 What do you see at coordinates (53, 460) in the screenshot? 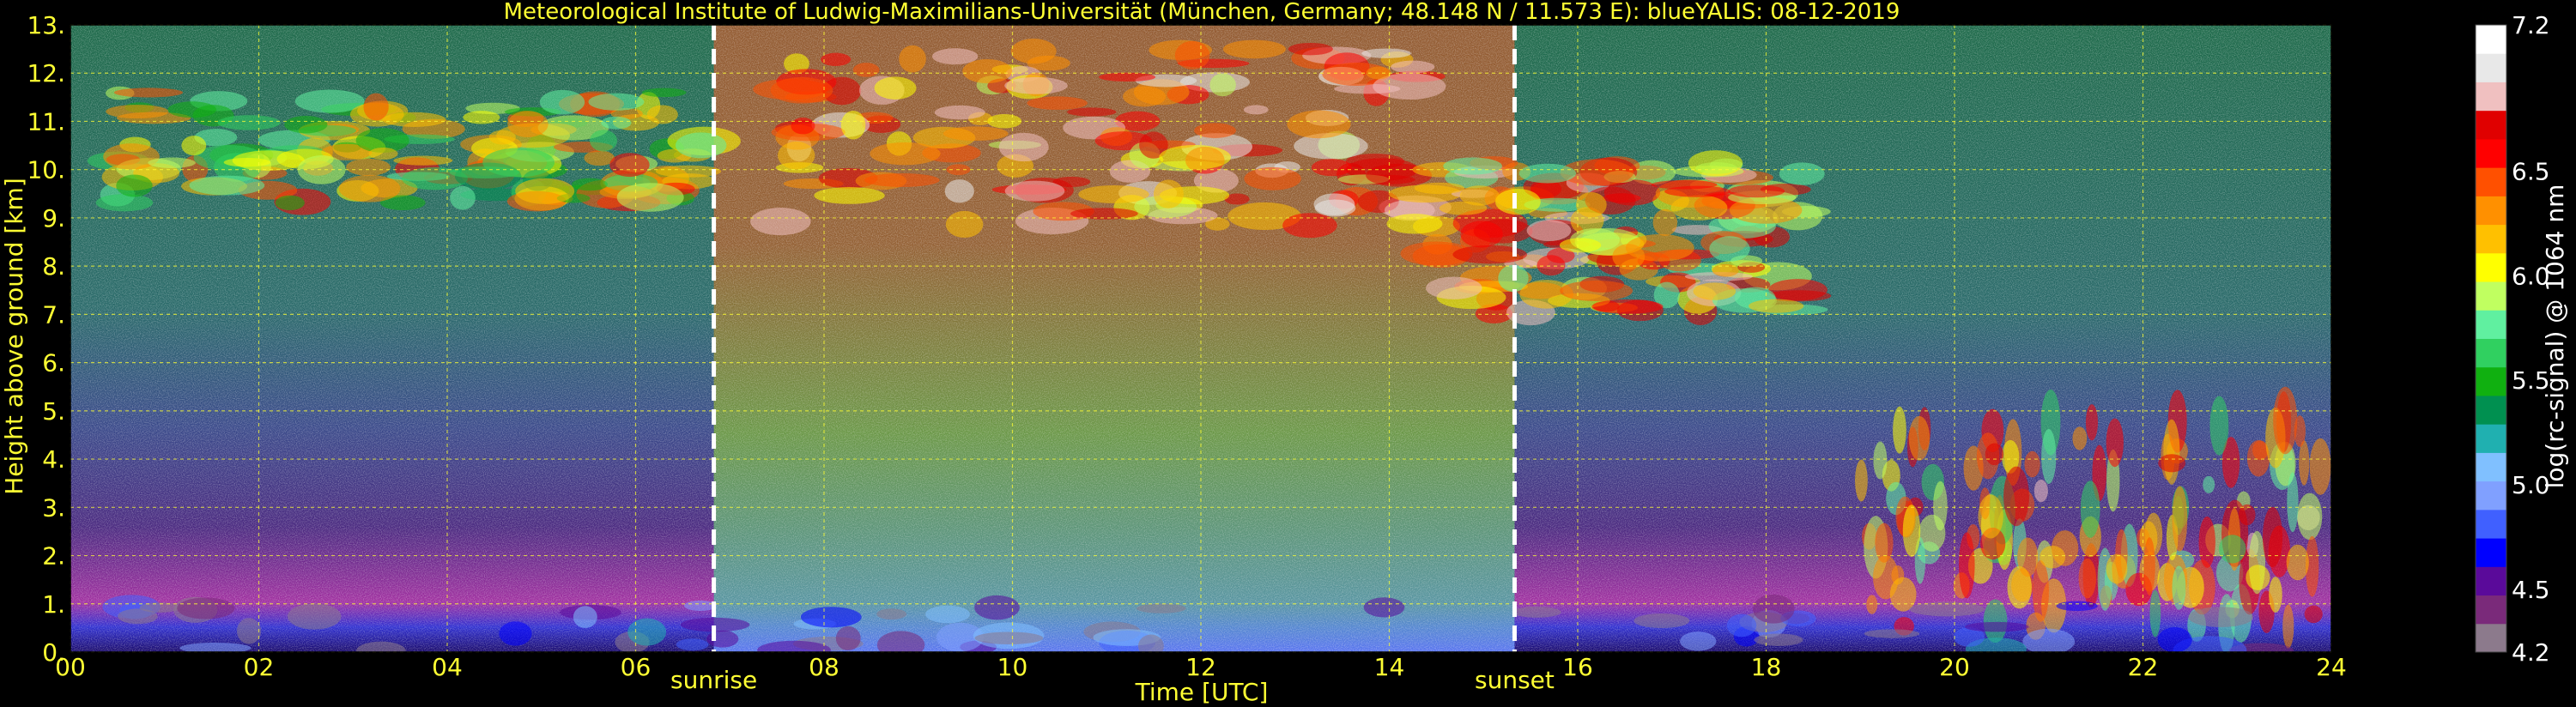
I see `y-tick-label: 4.` at bounding box center [53, 460].